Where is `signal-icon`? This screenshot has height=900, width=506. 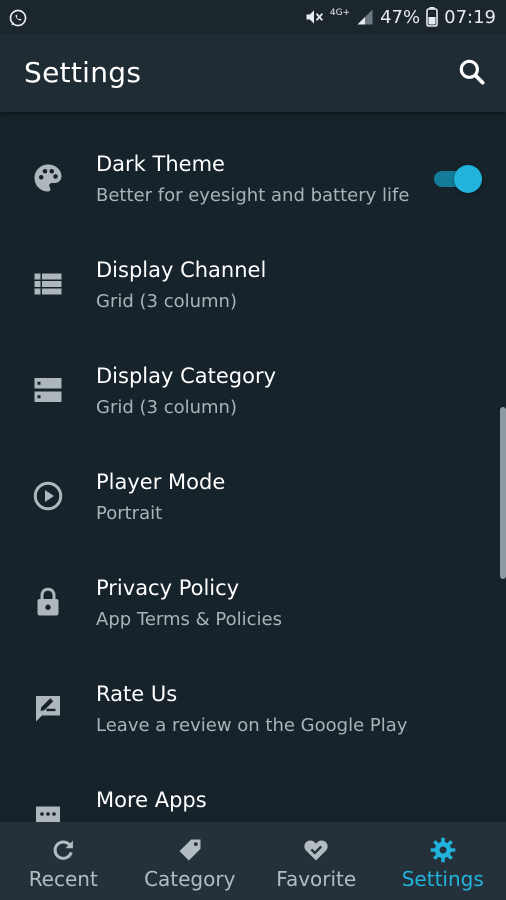 signal-icon is located at coordinates (365, 17).